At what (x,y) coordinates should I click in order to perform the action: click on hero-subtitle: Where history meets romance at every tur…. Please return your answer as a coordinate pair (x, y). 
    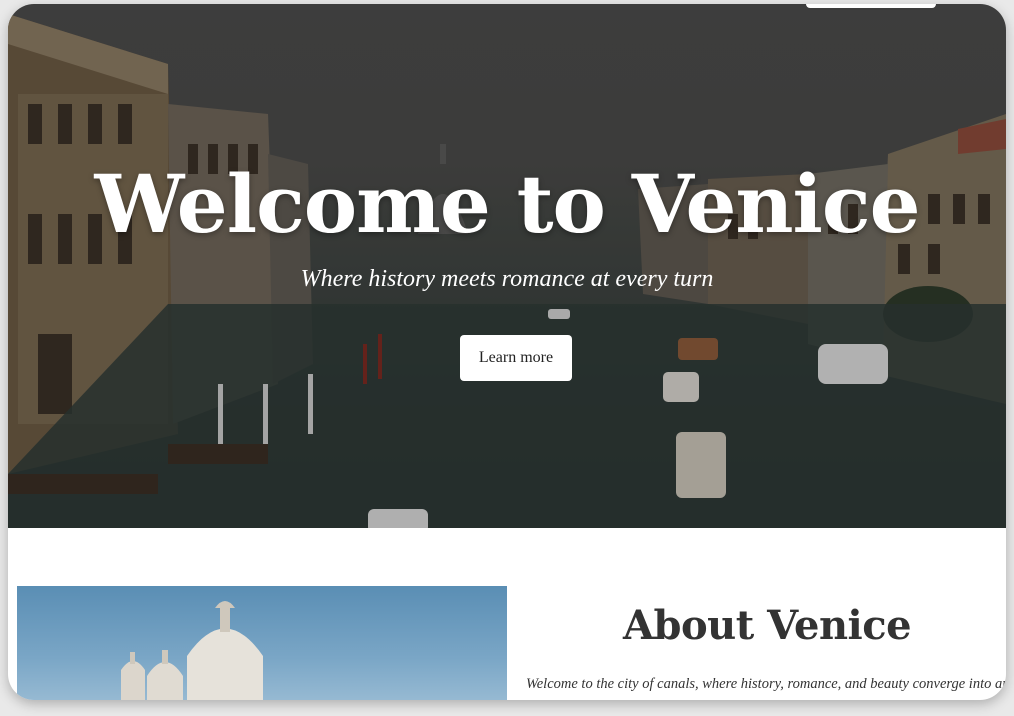
    Looking at the image, I should click on (507, 279).